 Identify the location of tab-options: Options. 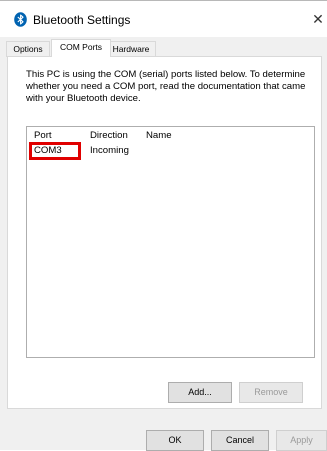
(28, 49).